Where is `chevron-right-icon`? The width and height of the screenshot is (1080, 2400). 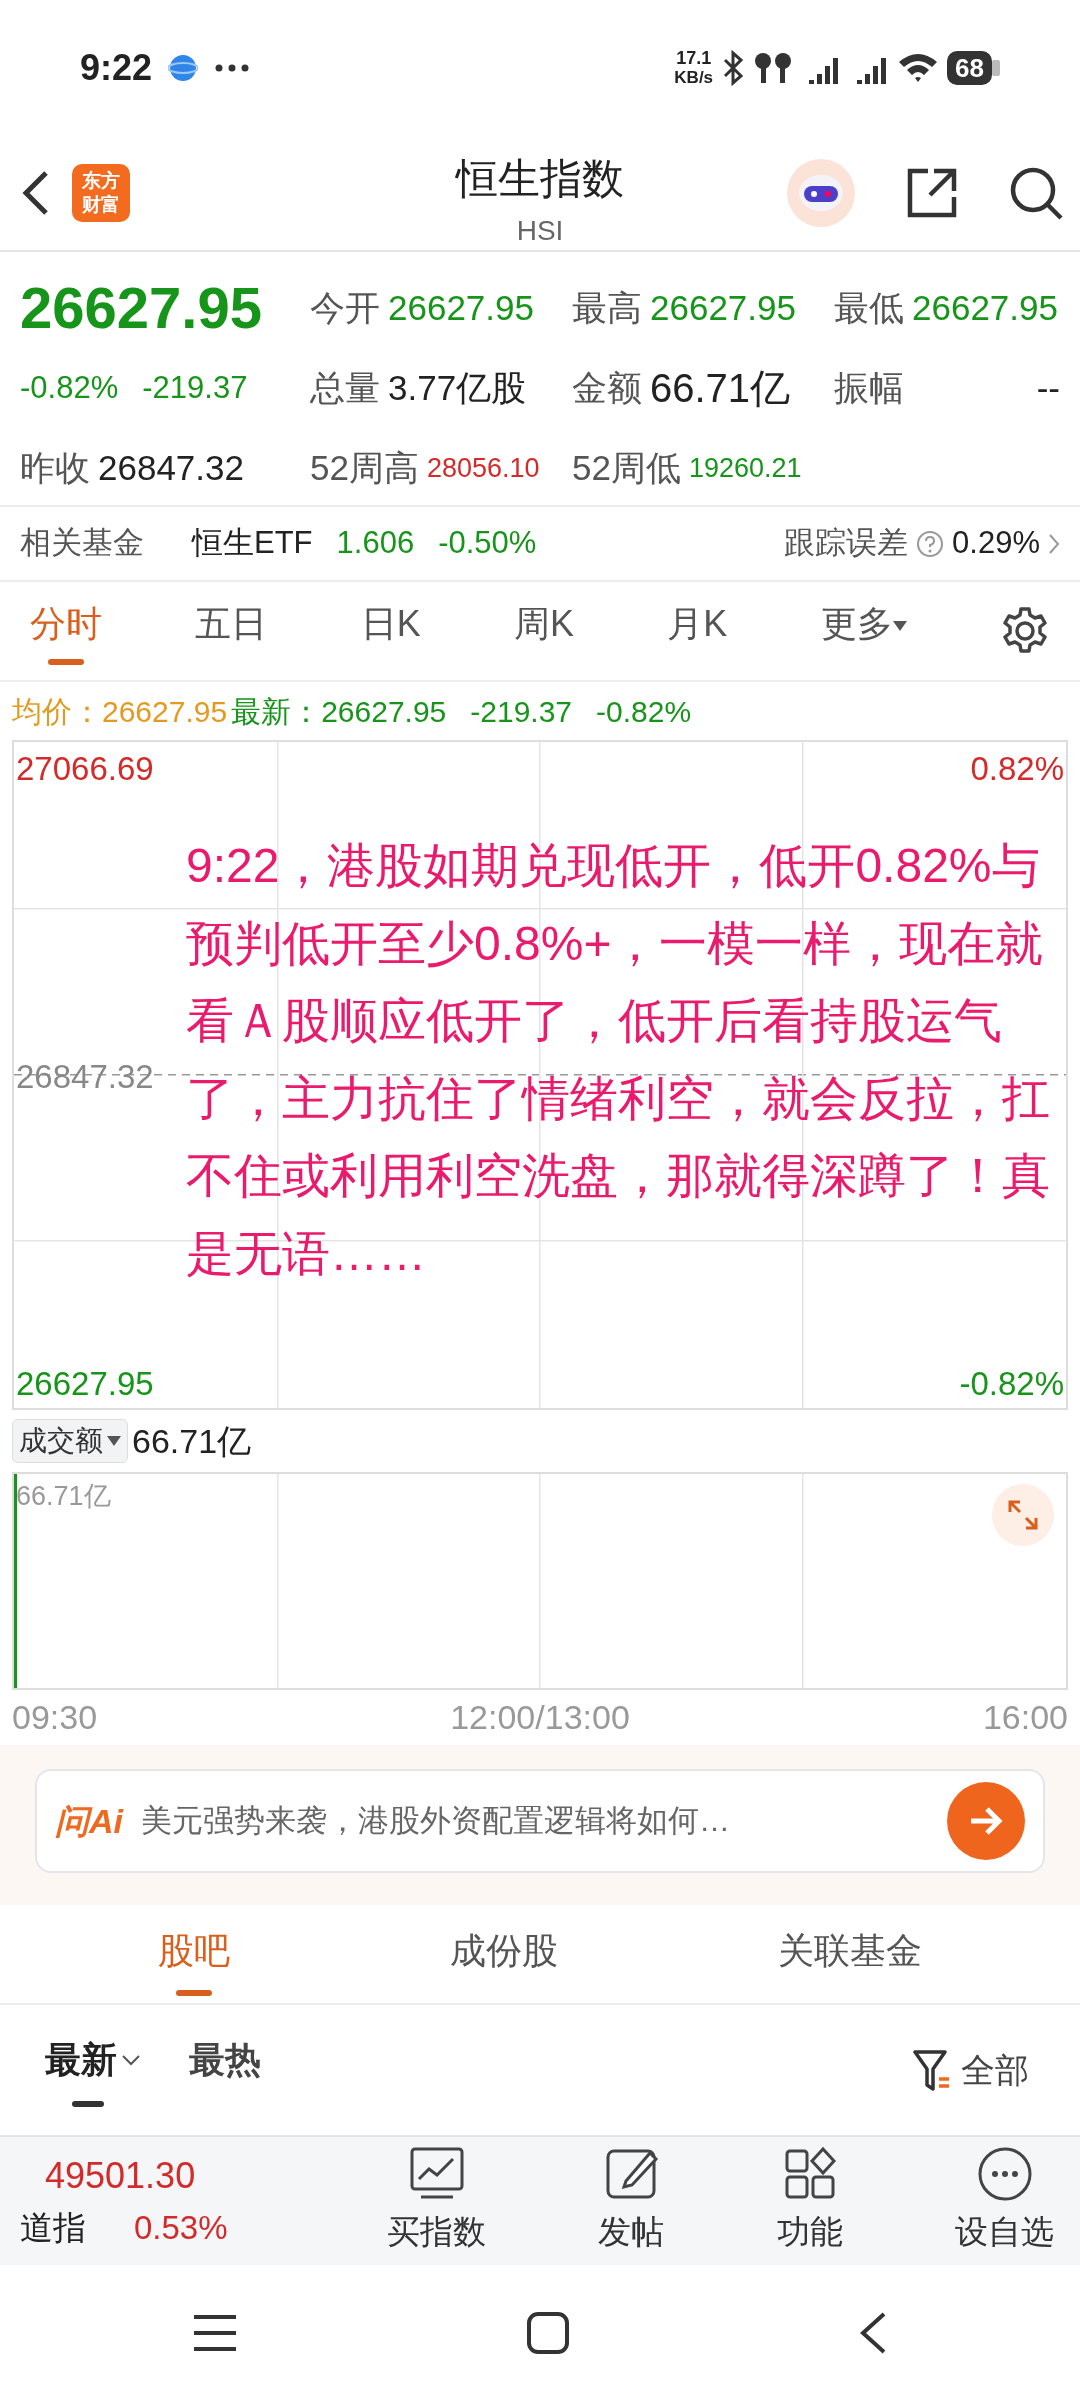
chevron-right-icon is located at coordinates (1054, 543).